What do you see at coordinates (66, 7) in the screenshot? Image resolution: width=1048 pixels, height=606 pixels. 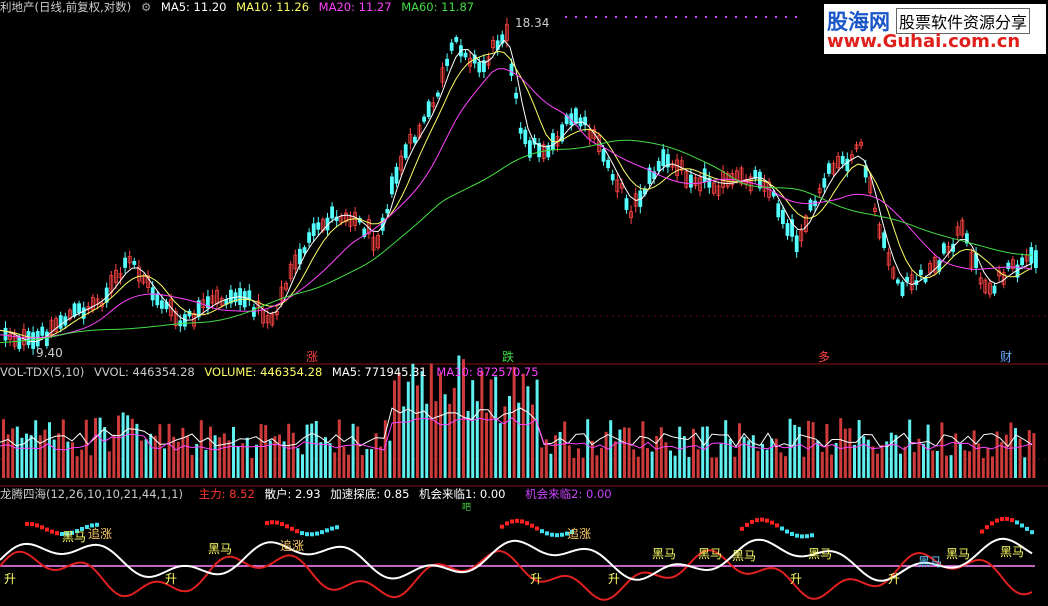 I see `price-panel-title: 利地产(日线,前复权,对数)` at bounding box center [66, 7].